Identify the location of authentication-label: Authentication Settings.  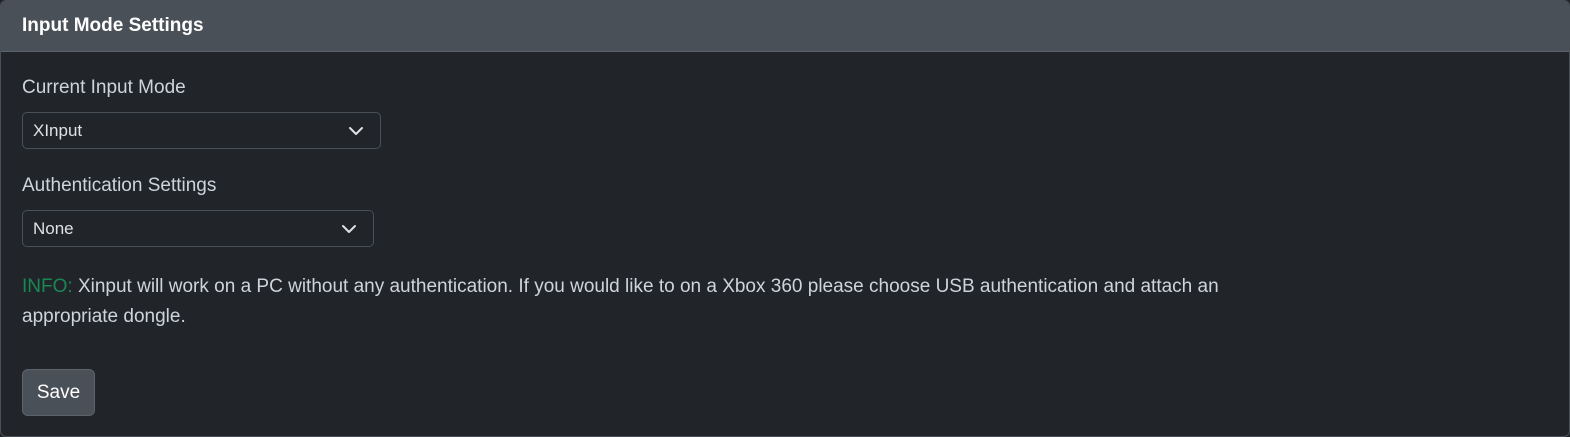
(119, 185).